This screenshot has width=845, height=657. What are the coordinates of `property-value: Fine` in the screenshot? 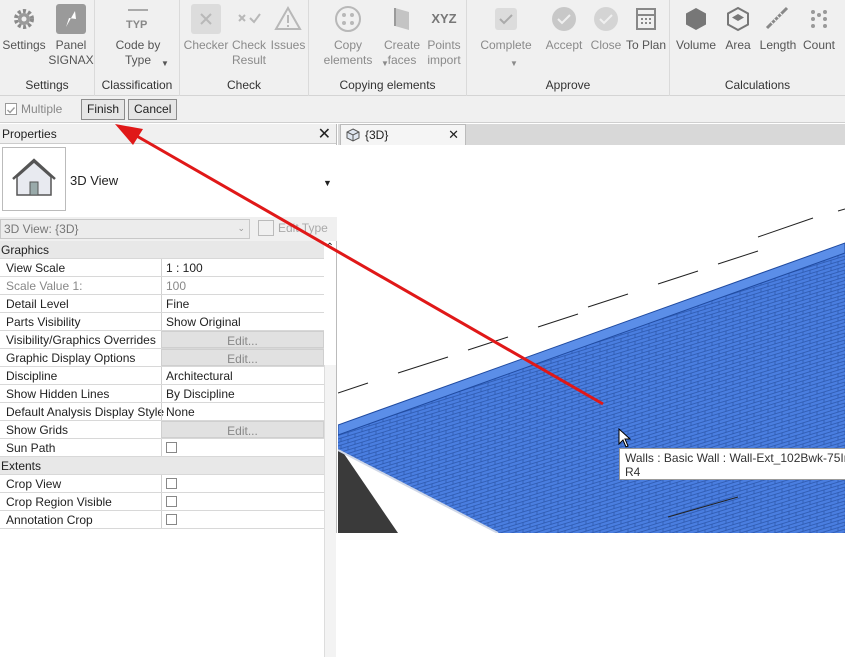 It's located at (242, 303).